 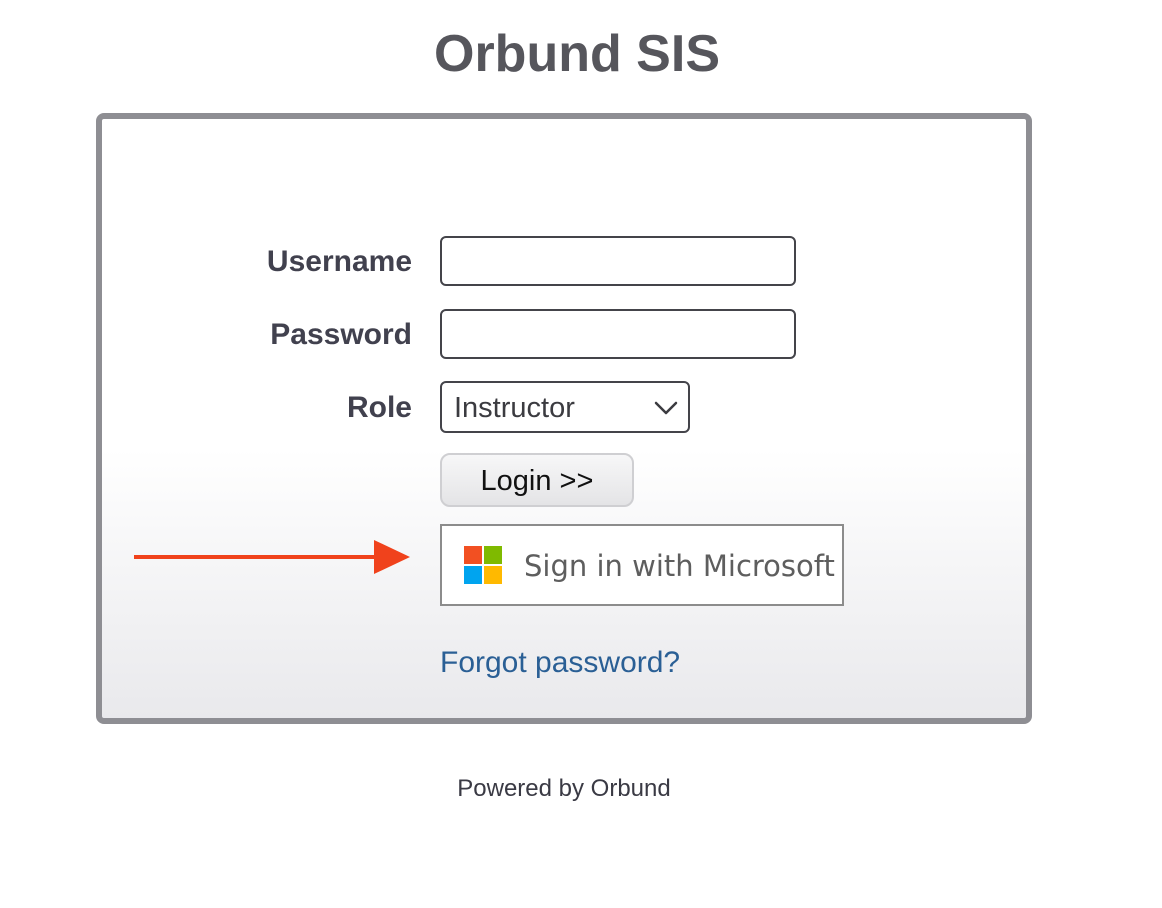 What do you see at coordinates (379, 407) in the screenshot?
I see `role-label: Role` at bounding box center [379, 407].